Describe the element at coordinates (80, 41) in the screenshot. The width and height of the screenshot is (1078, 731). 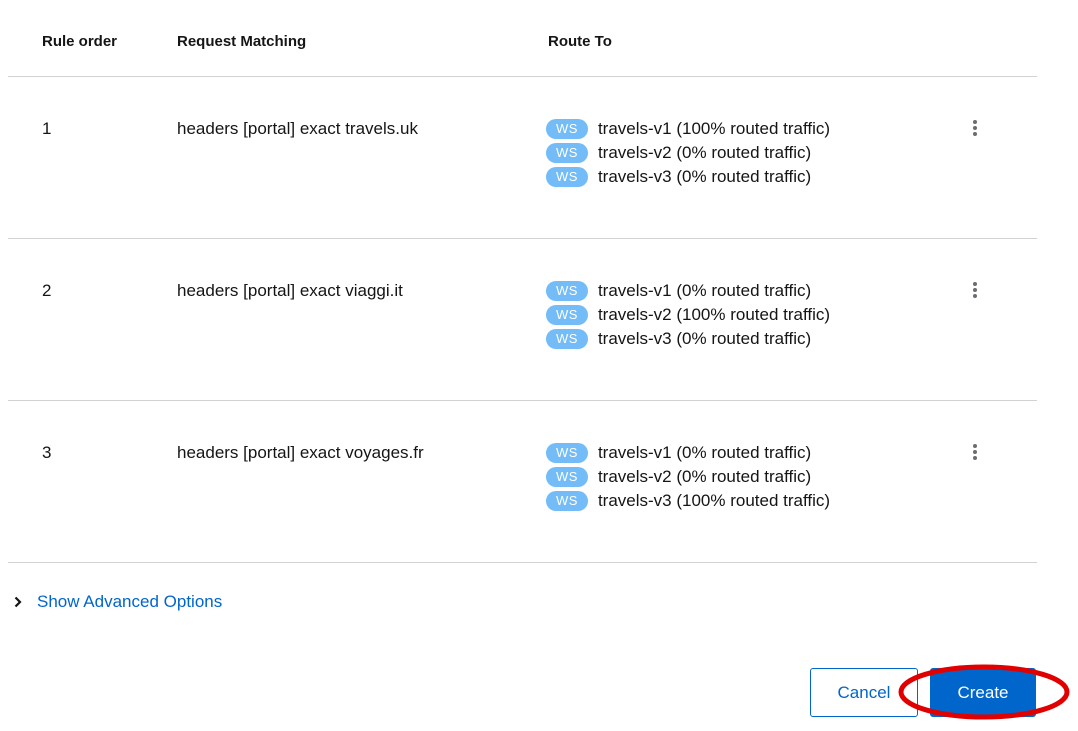
I see `column-header-rule-order: Rule order` at that location.